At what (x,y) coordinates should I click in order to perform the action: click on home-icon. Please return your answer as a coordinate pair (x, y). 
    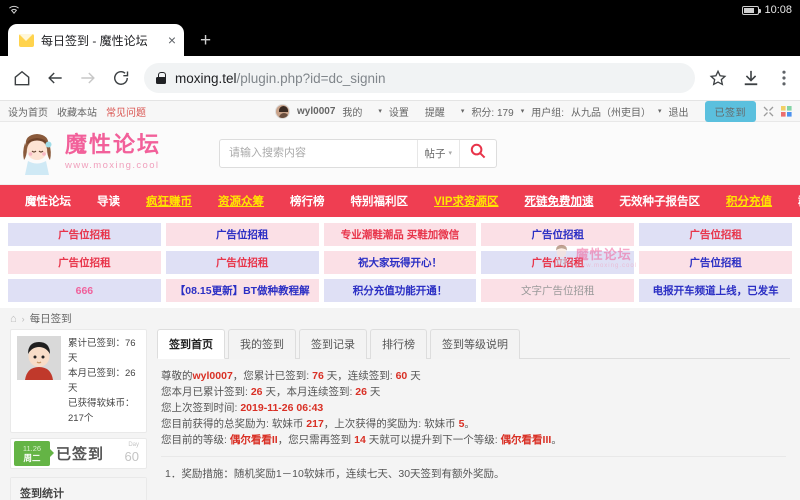
    Looking at the image, I should click on (22, 78).